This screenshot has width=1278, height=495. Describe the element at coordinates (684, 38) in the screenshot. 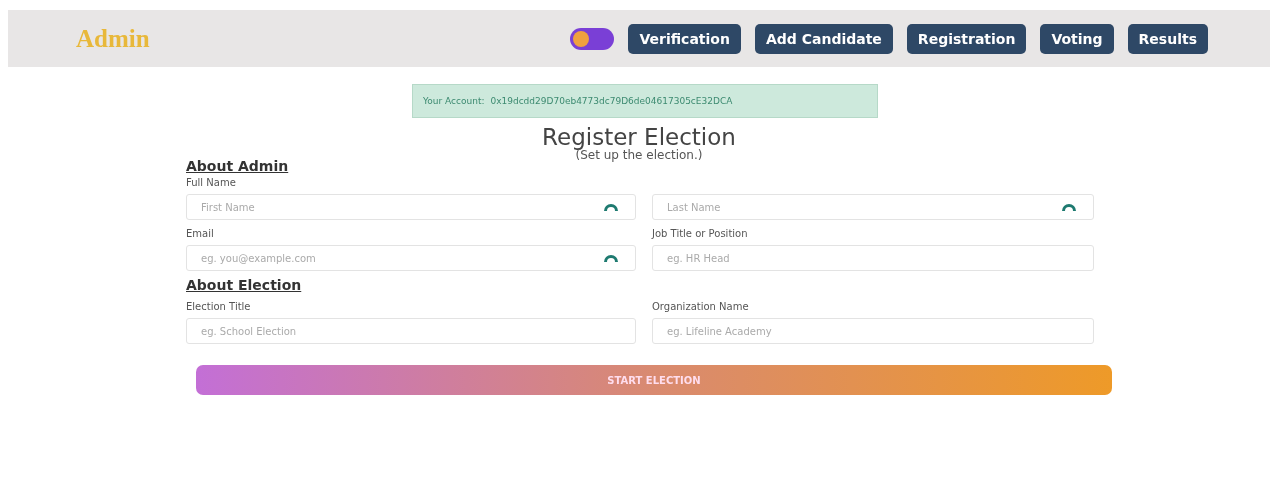

I see `nav-button: Verification` at that location.